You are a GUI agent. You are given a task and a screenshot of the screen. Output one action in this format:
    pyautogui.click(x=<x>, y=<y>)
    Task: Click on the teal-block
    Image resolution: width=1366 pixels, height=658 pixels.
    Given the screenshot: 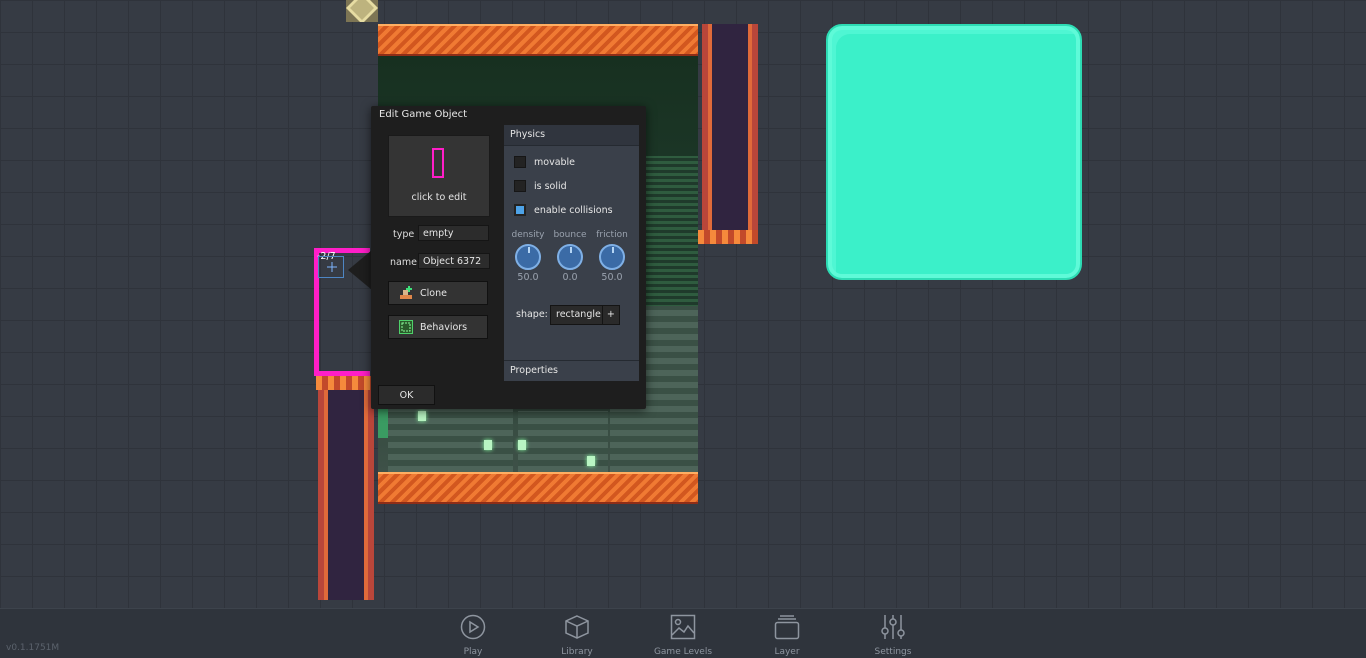 What is the action you would take?
    pyautogui.click(x=954, y=152)
    